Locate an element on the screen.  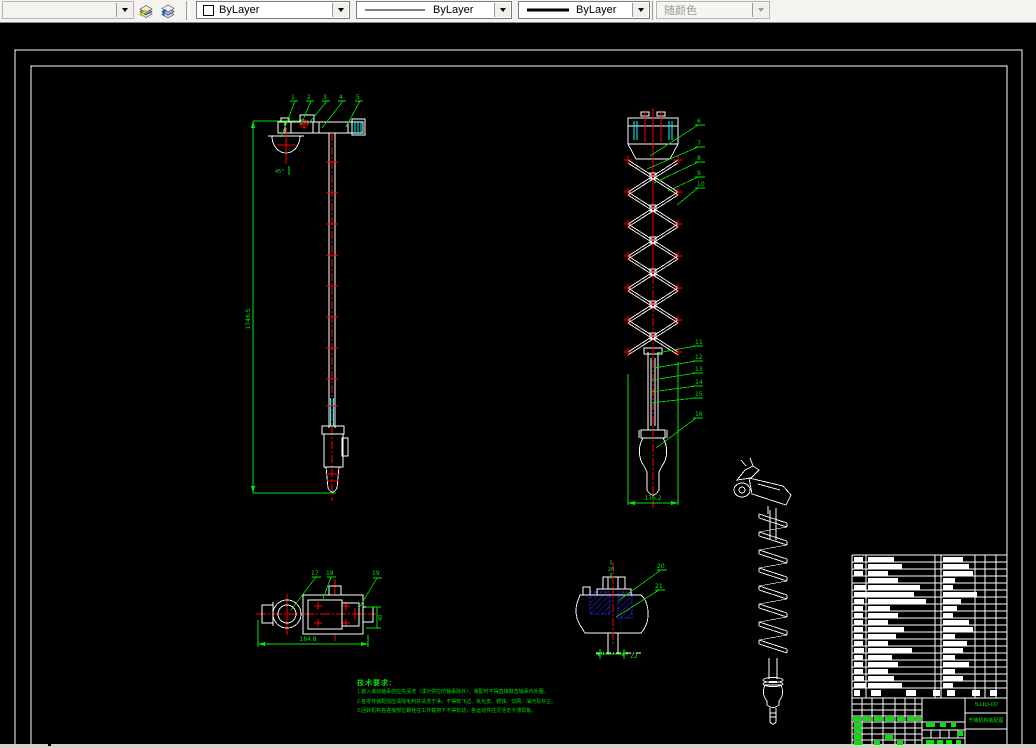
callout-label: 15 is located at coordinates (699, 394).